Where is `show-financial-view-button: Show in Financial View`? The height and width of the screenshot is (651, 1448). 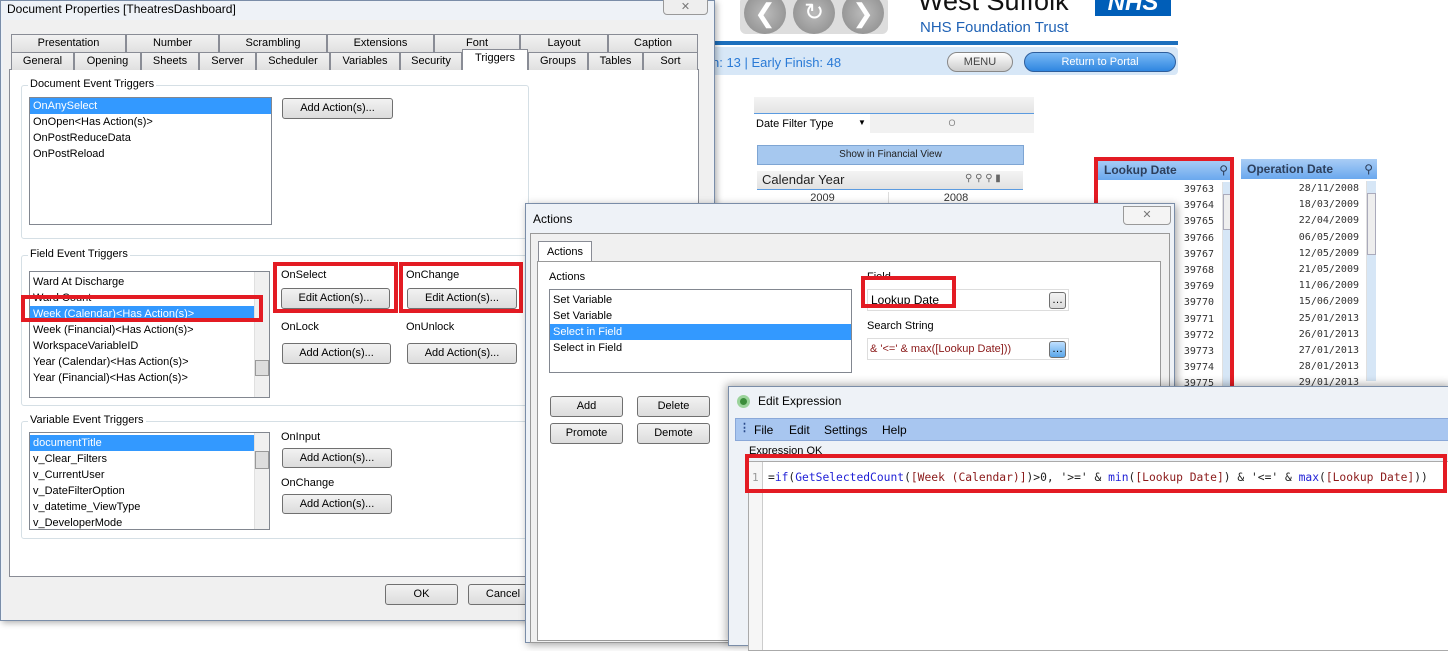
show-financial-view-button: Show in Financial View is located at coordinates (890, 155).